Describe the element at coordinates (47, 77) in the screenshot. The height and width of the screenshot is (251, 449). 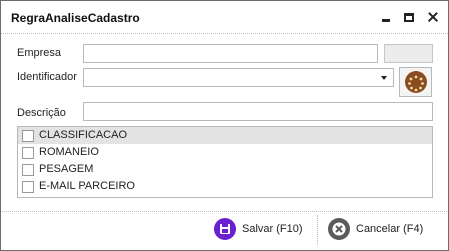
I see `identificador-label: Identificador` at that location.